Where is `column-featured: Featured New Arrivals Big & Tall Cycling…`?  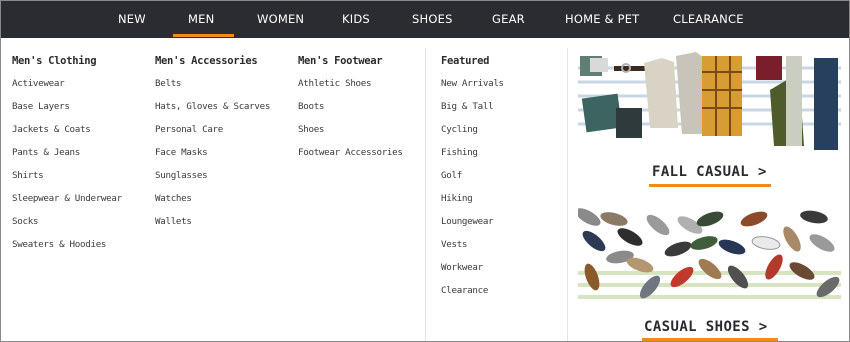 column-featured: Featured New Arrivals Big & Tall Cycling… is located at coordinates (472, 181).